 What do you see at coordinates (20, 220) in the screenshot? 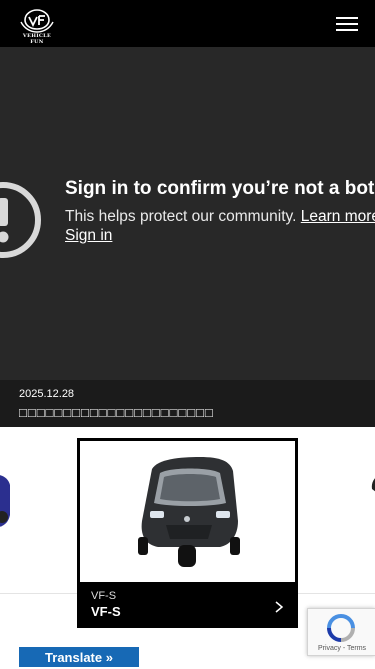
I see `alert-circle-icon` at bounding box center [20, 220].